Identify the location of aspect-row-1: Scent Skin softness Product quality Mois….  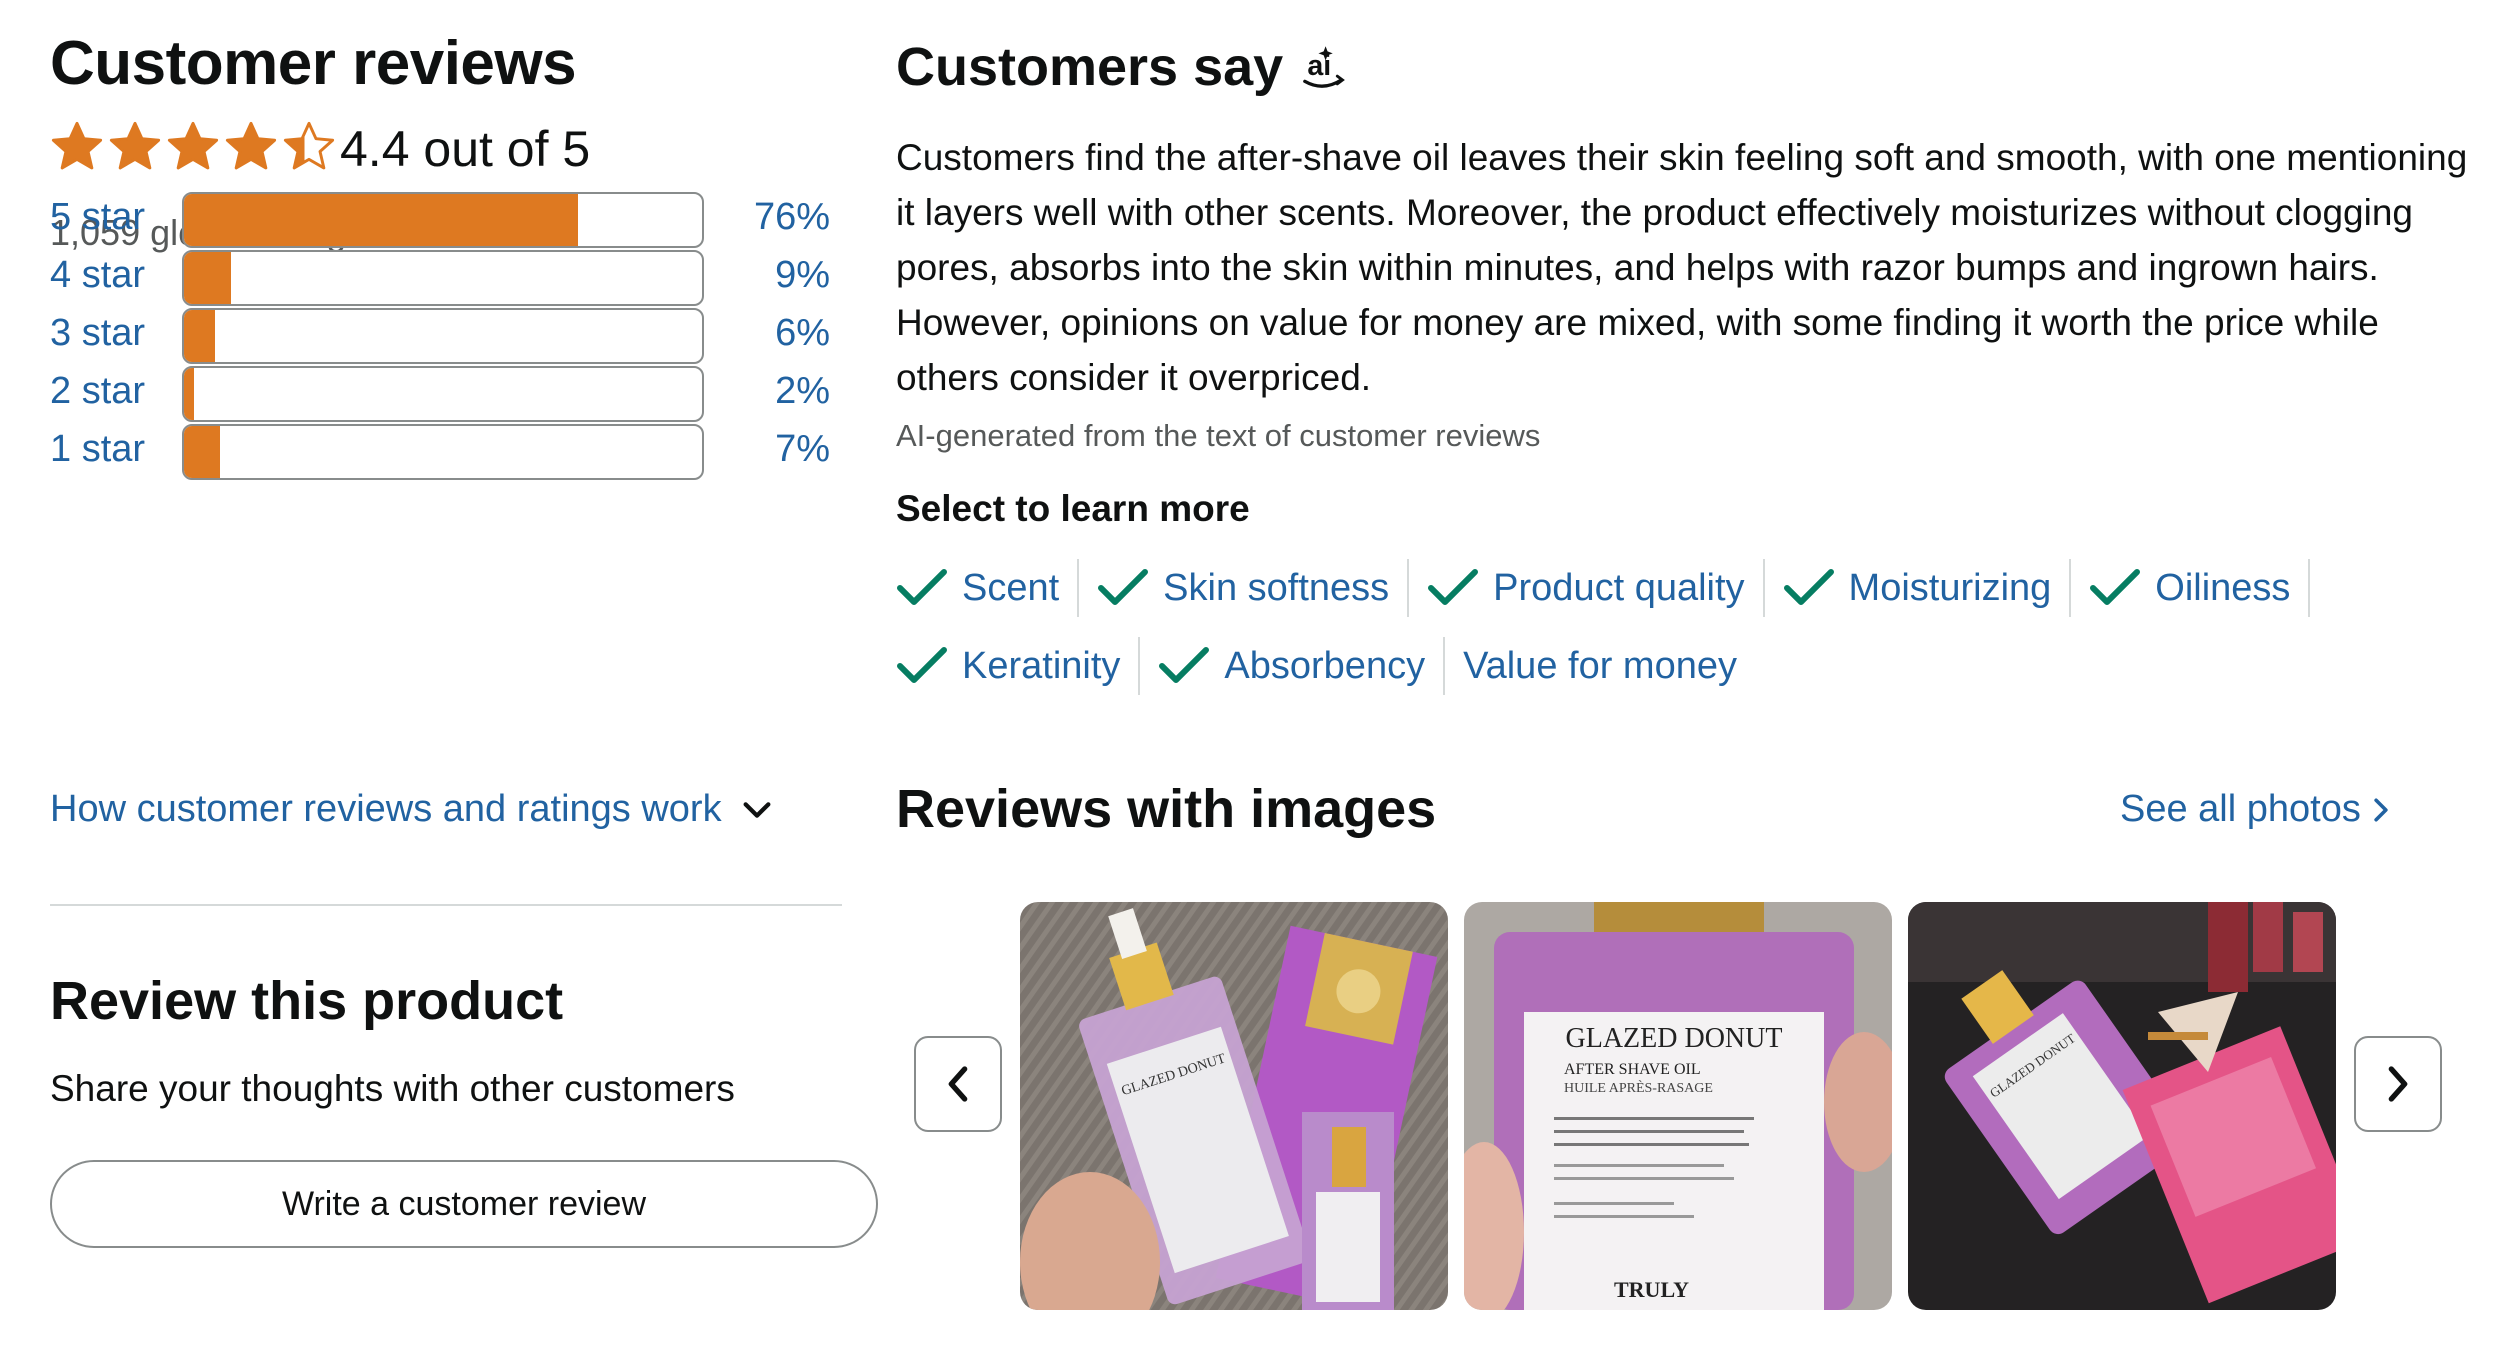
(1612, 588).